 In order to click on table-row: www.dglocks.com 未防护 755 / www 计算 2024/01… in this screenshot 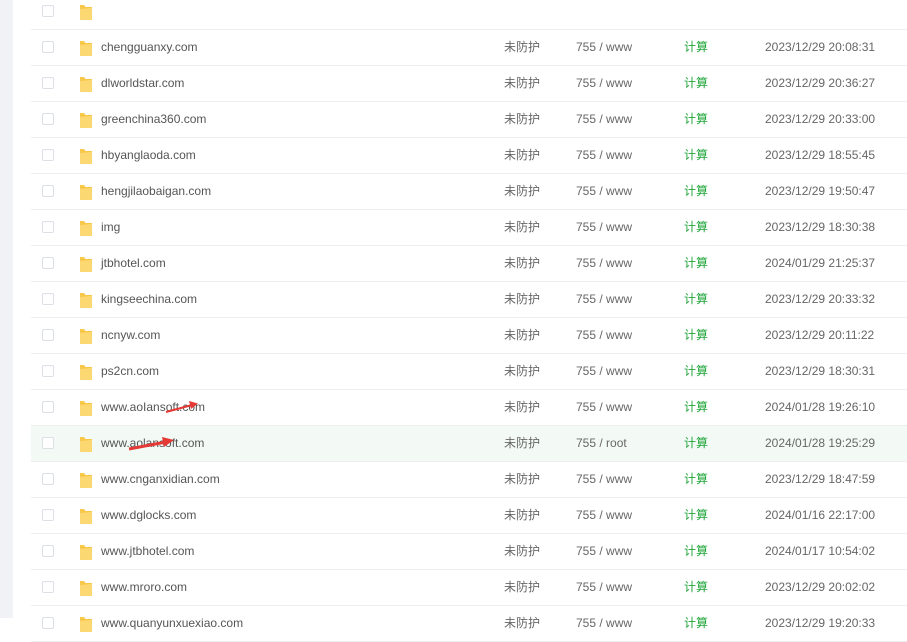, I will do `click(469, 516)`.